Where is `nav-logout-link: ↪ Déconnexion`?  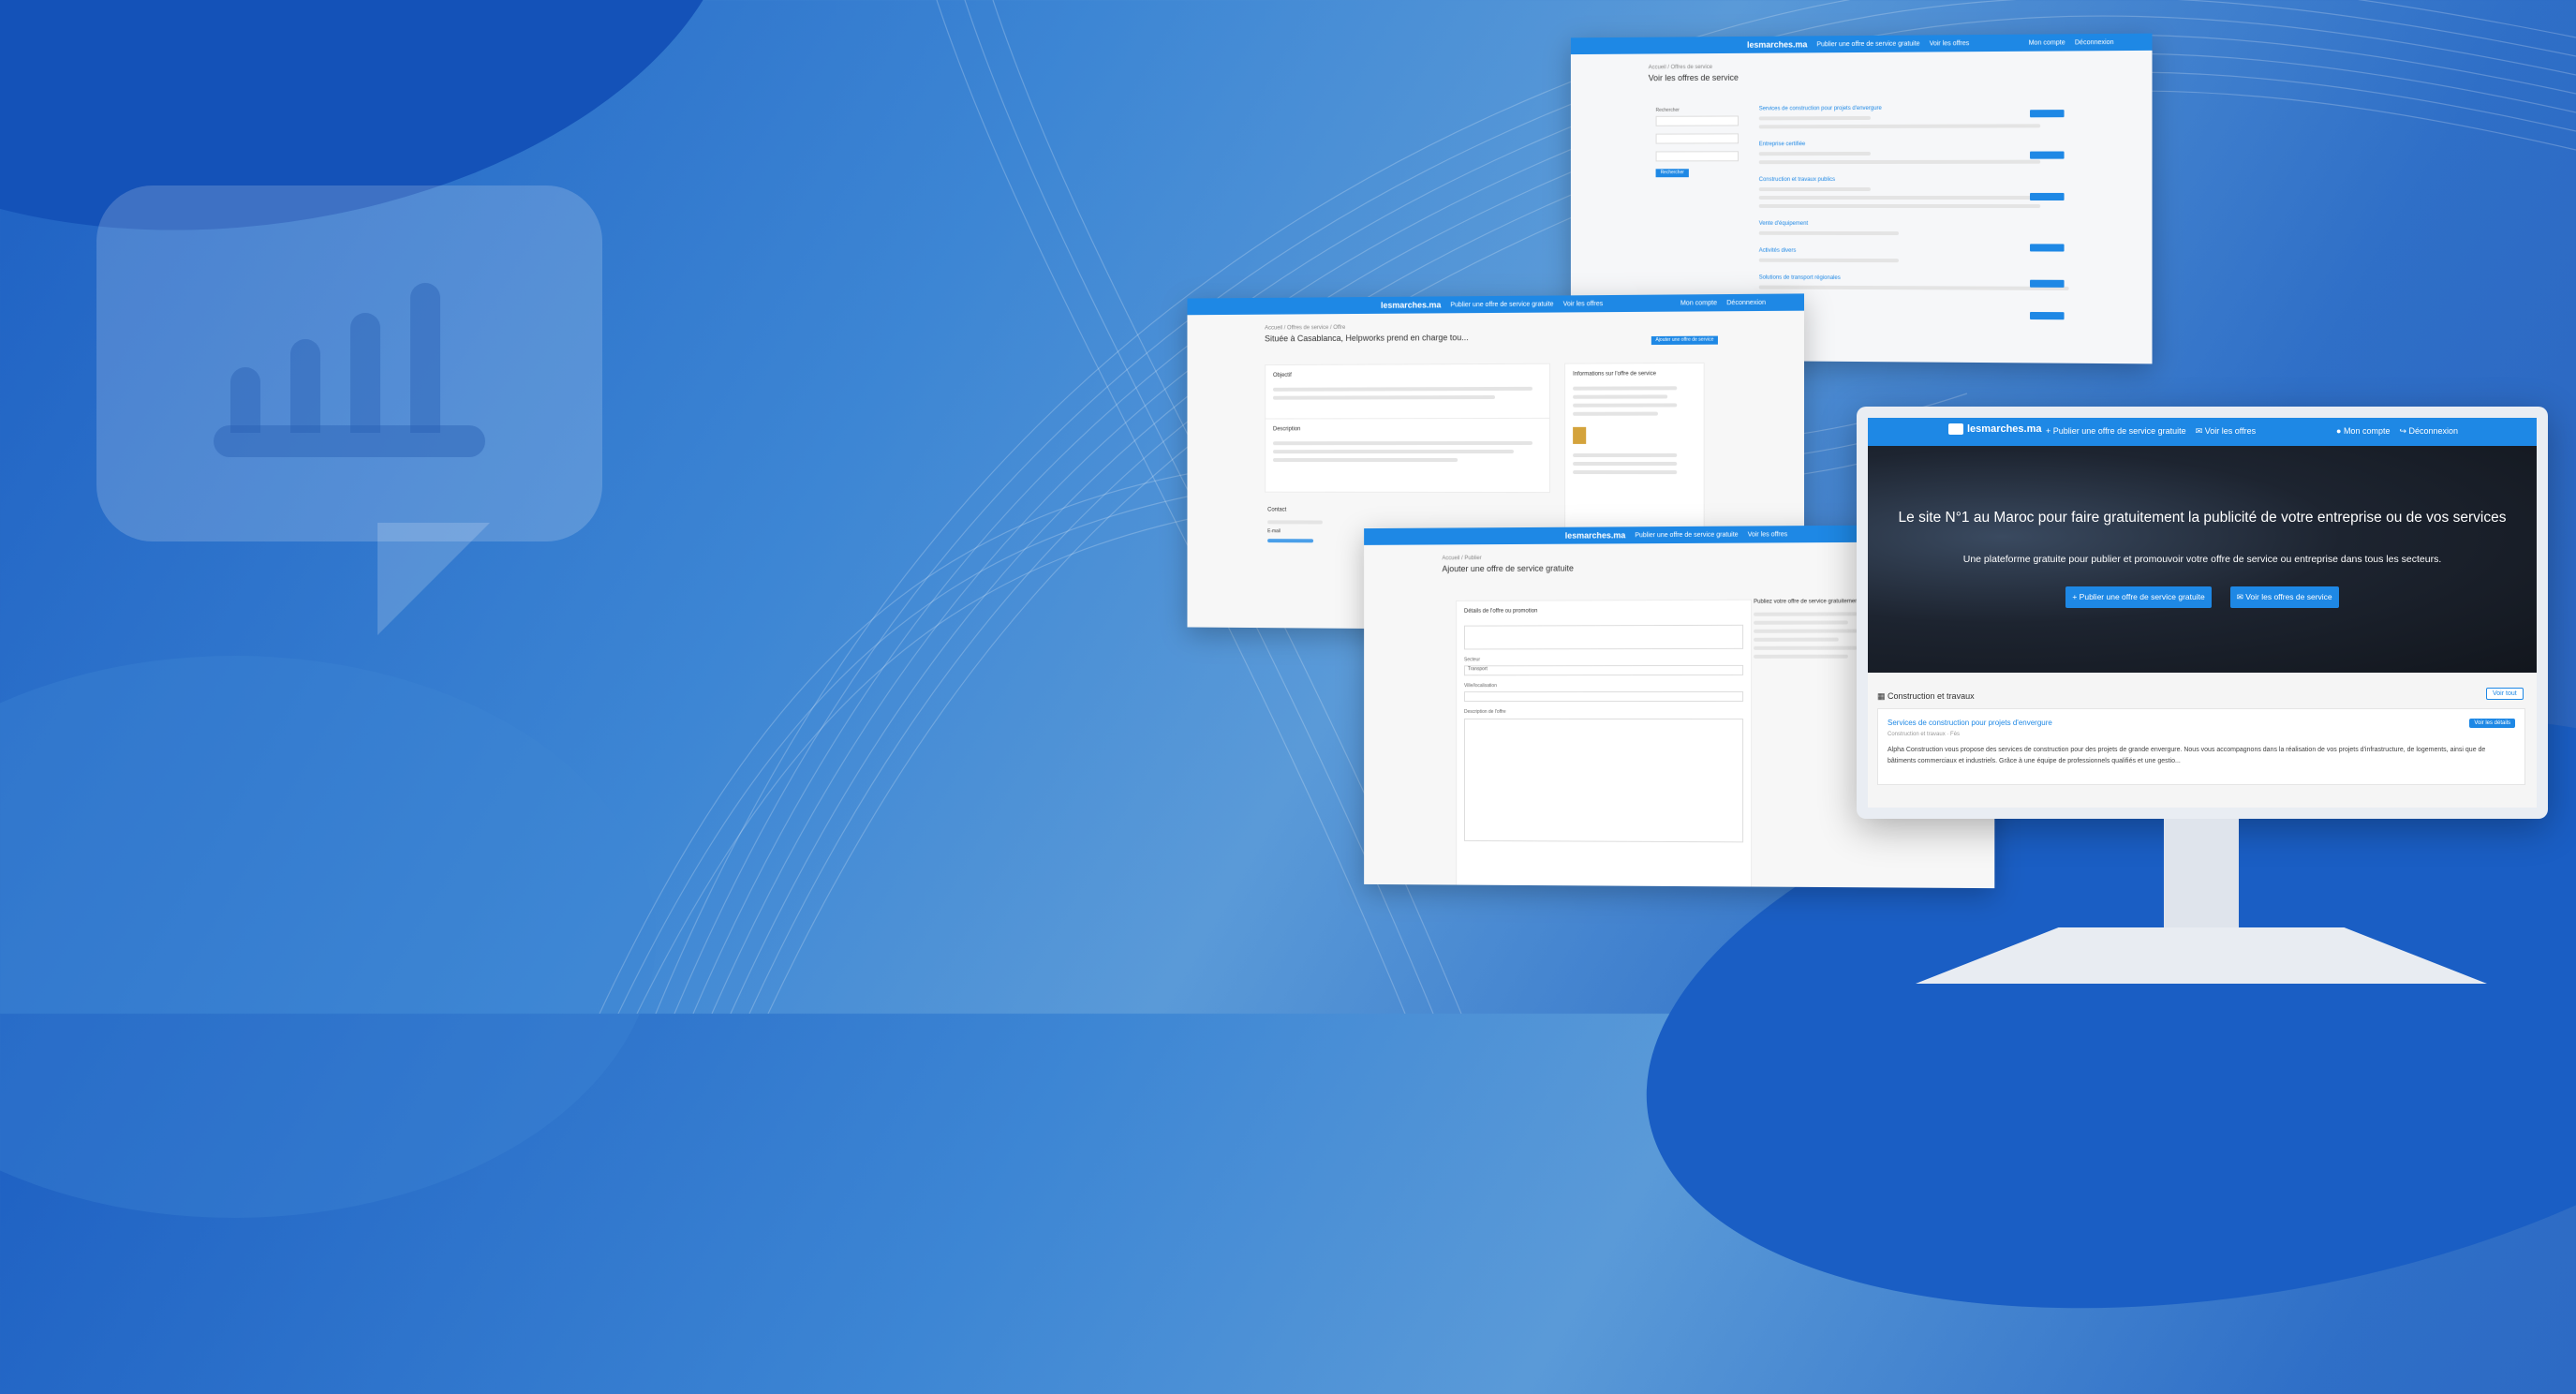 nav-logout-link: ↪ Déconnexion is located at coordinates (2429, 431).